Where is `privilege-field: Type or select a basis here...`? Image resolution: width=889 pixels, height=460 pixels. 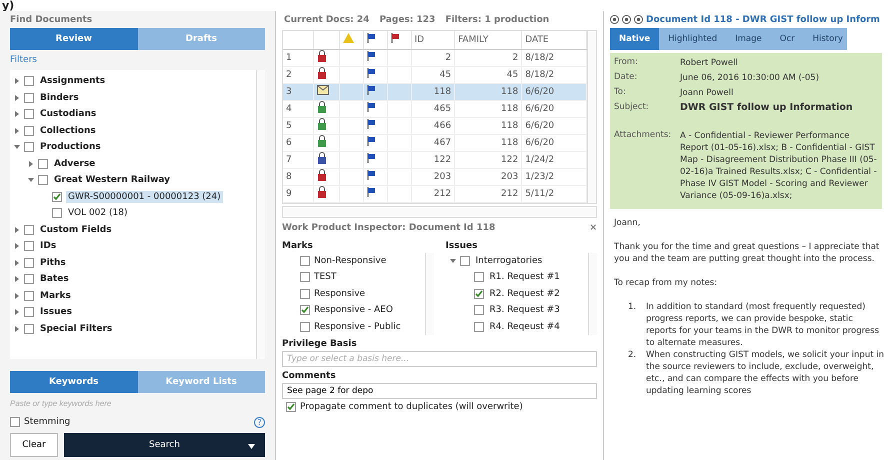 privilege-field: Type or select a basis here... is located at coordinates (439, 359).